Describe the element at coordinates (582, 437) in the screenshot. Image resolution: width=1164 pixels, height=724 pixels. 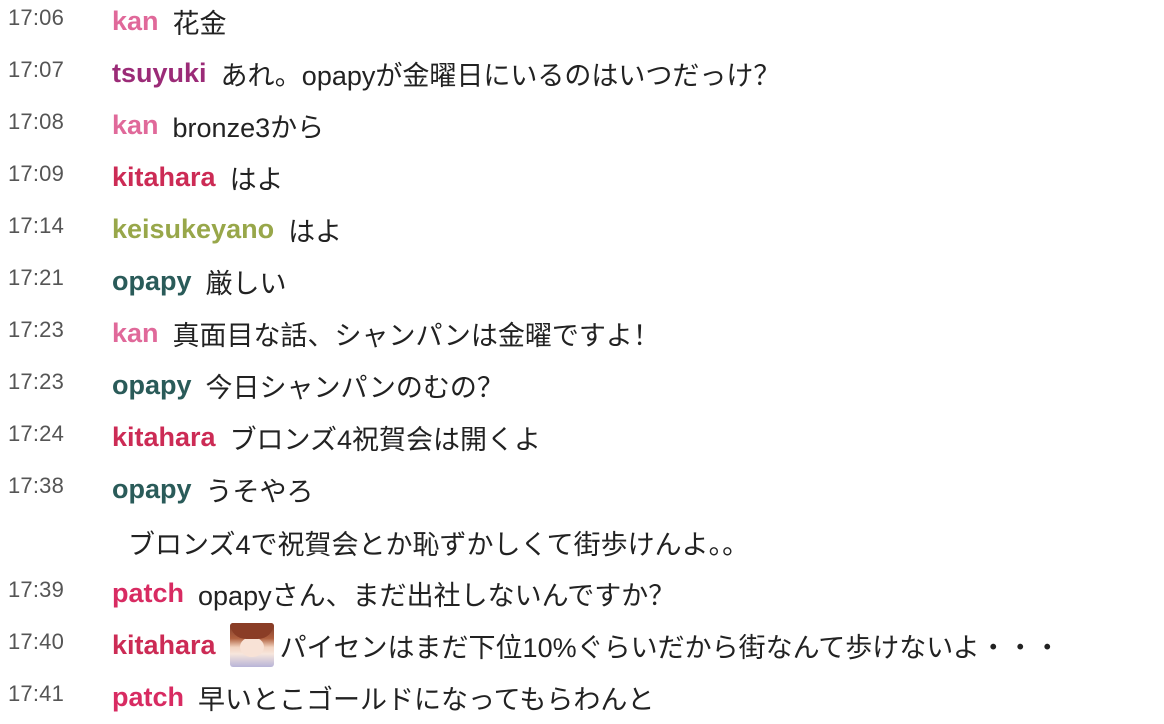
I see `message-row: 17:24 kitahara ブロンズ4祝賀会は開くよ` at that location.